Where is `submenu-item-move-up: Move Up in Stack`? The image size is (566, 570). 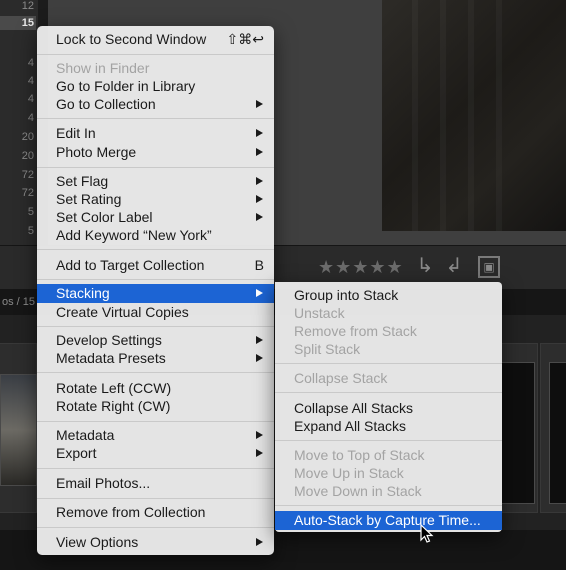
submenu-item-move-up: Move Up in Stack is located at coordinates (388, 473).